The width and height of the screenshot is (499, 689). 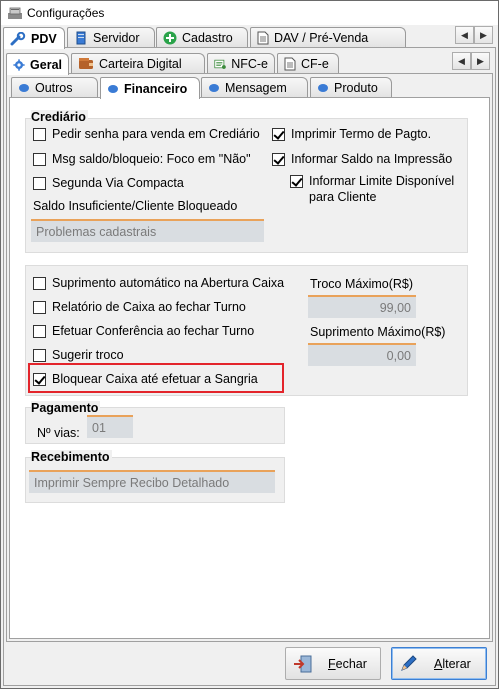 What do you see at coordinates (452, 663) in the screenshot?
I see `alterar-label: Alterar` at bounding box center [452, 663].